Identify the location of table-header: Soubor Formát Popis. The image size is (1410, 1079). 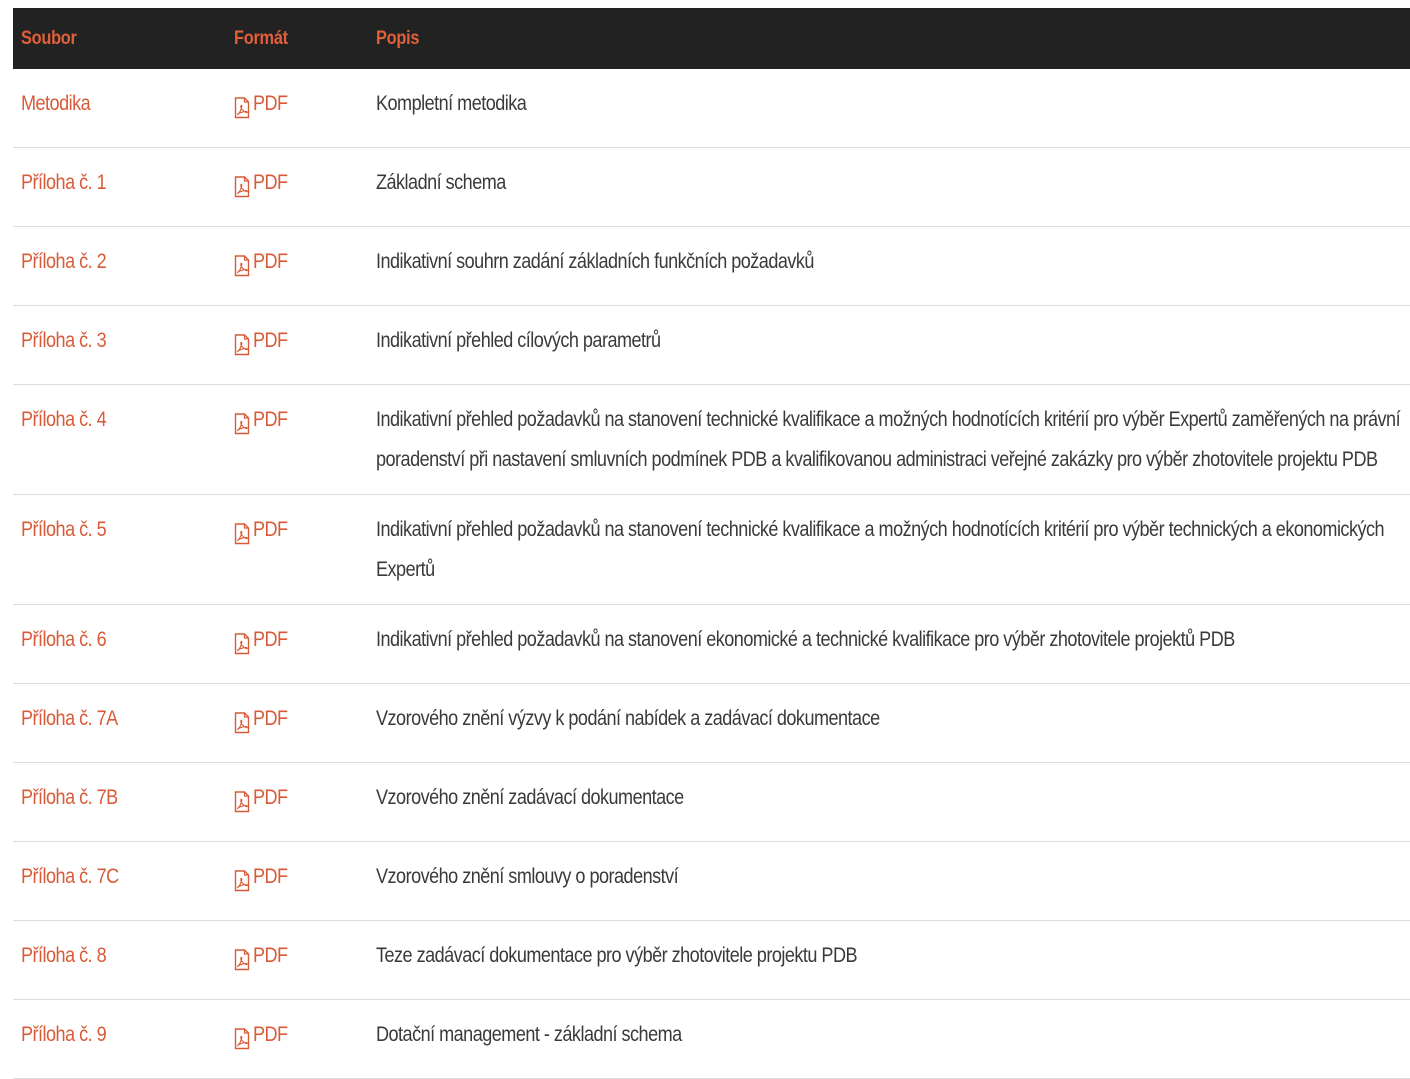
(711, 38).